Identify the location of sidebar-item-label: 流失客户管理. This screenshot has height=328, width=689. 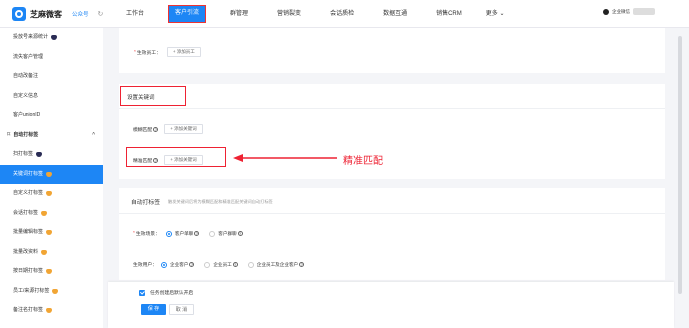
(28, 56).